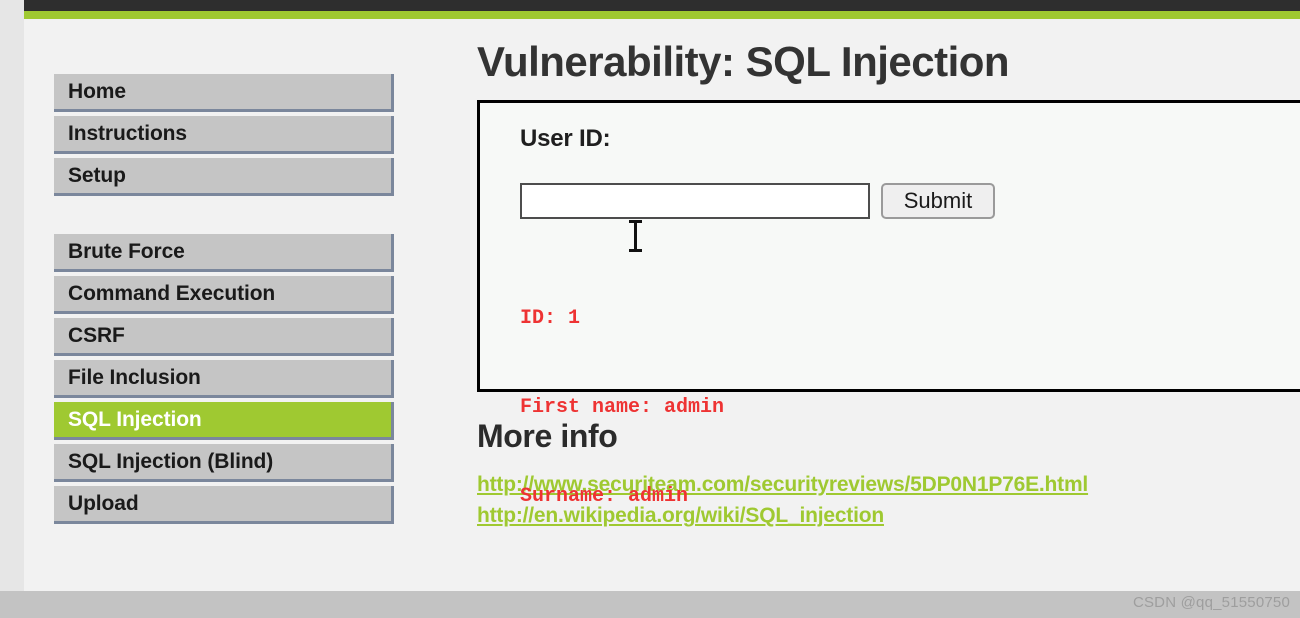 This screenshot has height=618, width=1300. What do you see at coordinates (550, 319) in the screenshot?
I see `result-id-line: ID: 1` at bounding box center [550, 319].